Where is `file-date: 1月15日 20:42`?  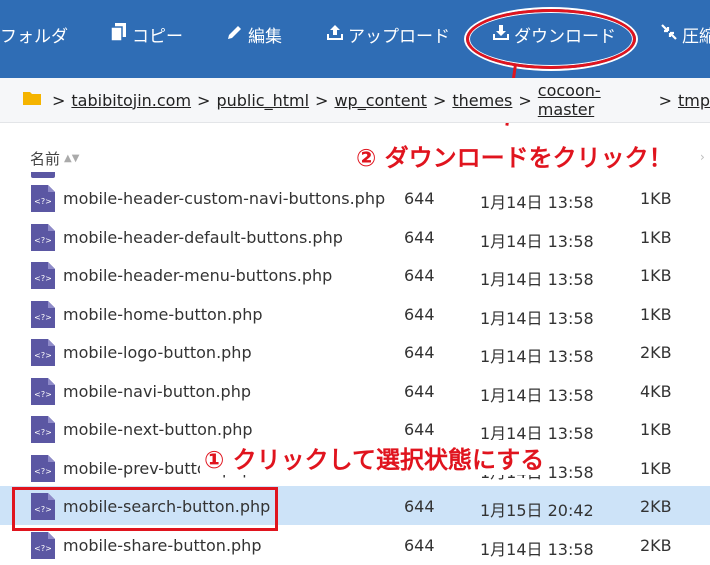 file-date: 1月15日 20:42 is located at coordinates (537, 510).